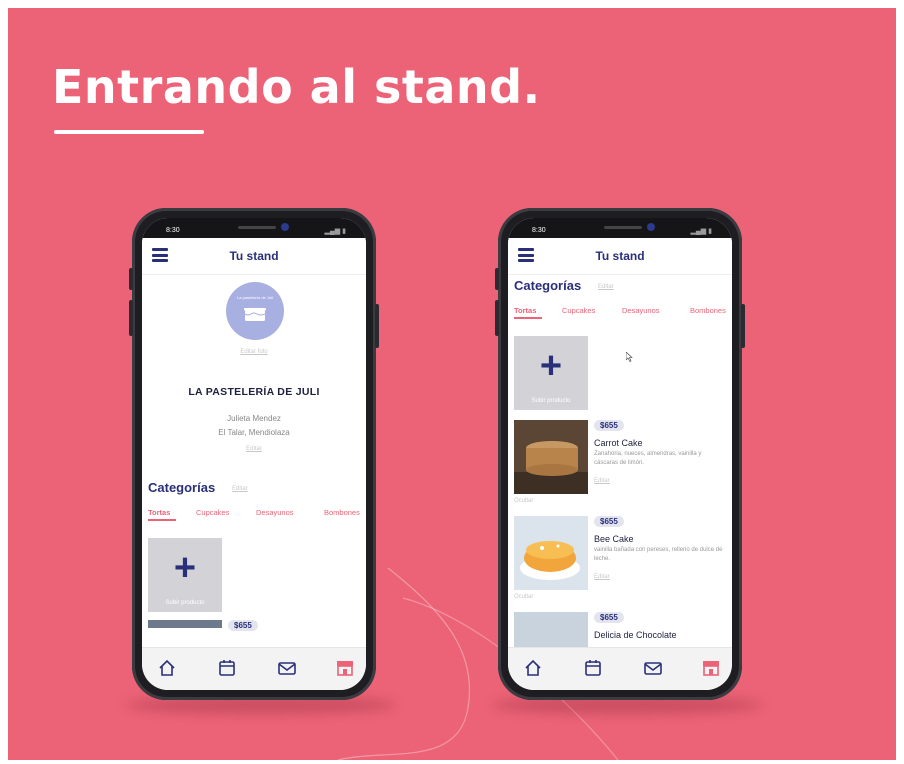  What do you see at coordinates (296, 87) in the screenshot?
I see `page-headline: Entrando al stand.` at bounding box center [296, 87].